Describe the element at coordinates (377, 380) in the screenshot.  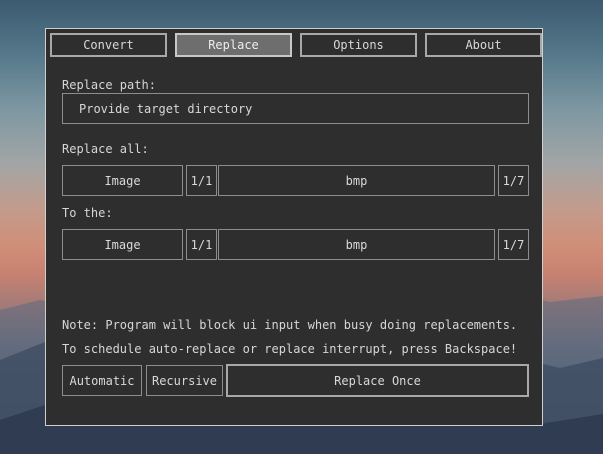
I see `replace-once-button: Replace Once` at that location.